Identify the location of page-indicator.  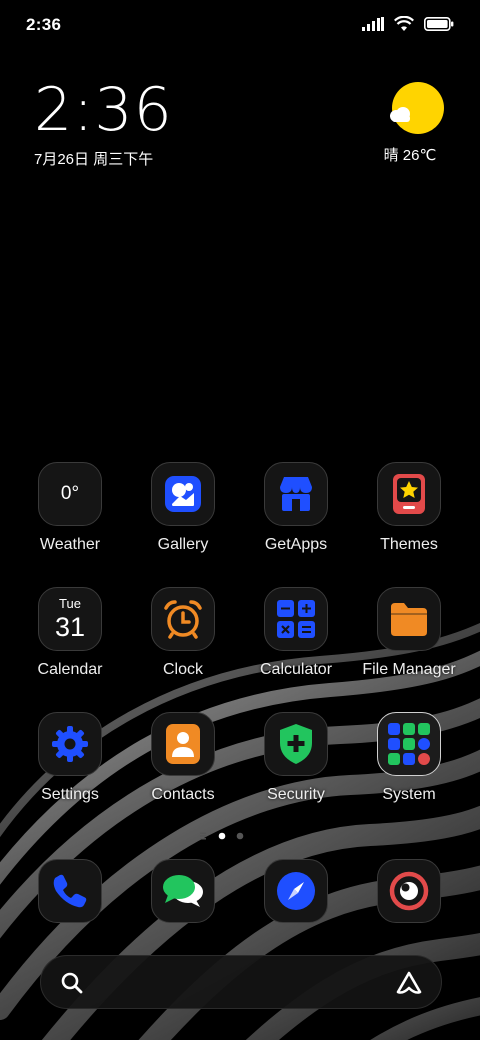
(222, 836).